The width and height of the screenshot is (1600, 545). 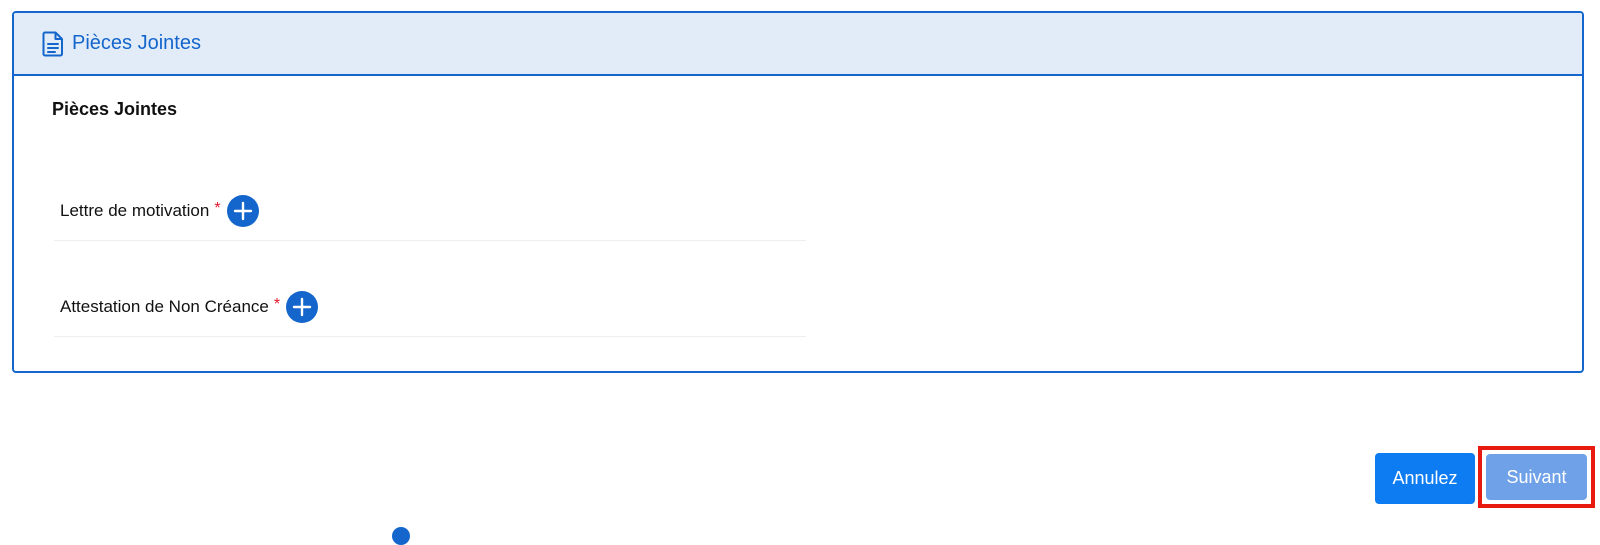 I want to click on document-icon, so click(x=53, y=44).